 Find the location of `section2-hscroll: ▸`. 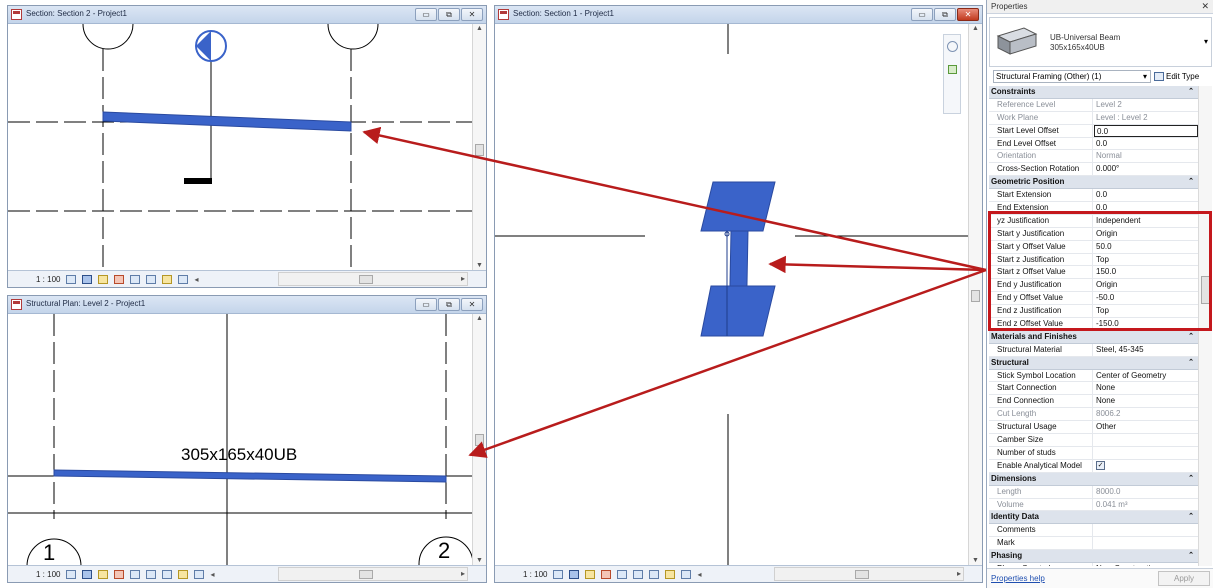

section2-hscroll: ▸ is located at coordinates (373, 279).